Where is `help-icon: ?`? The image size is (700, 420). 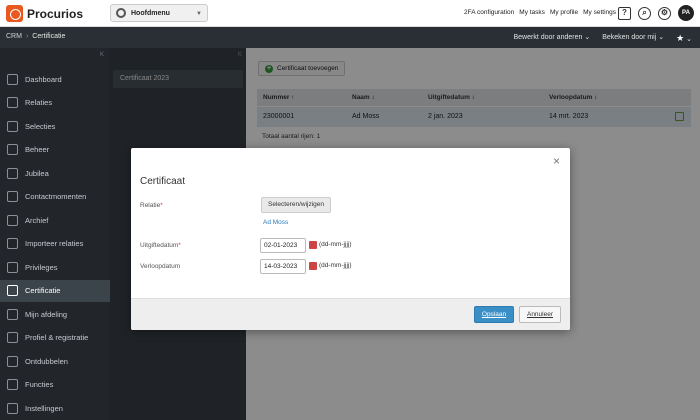
help-icon: ? is located at coordinates (624, 13).